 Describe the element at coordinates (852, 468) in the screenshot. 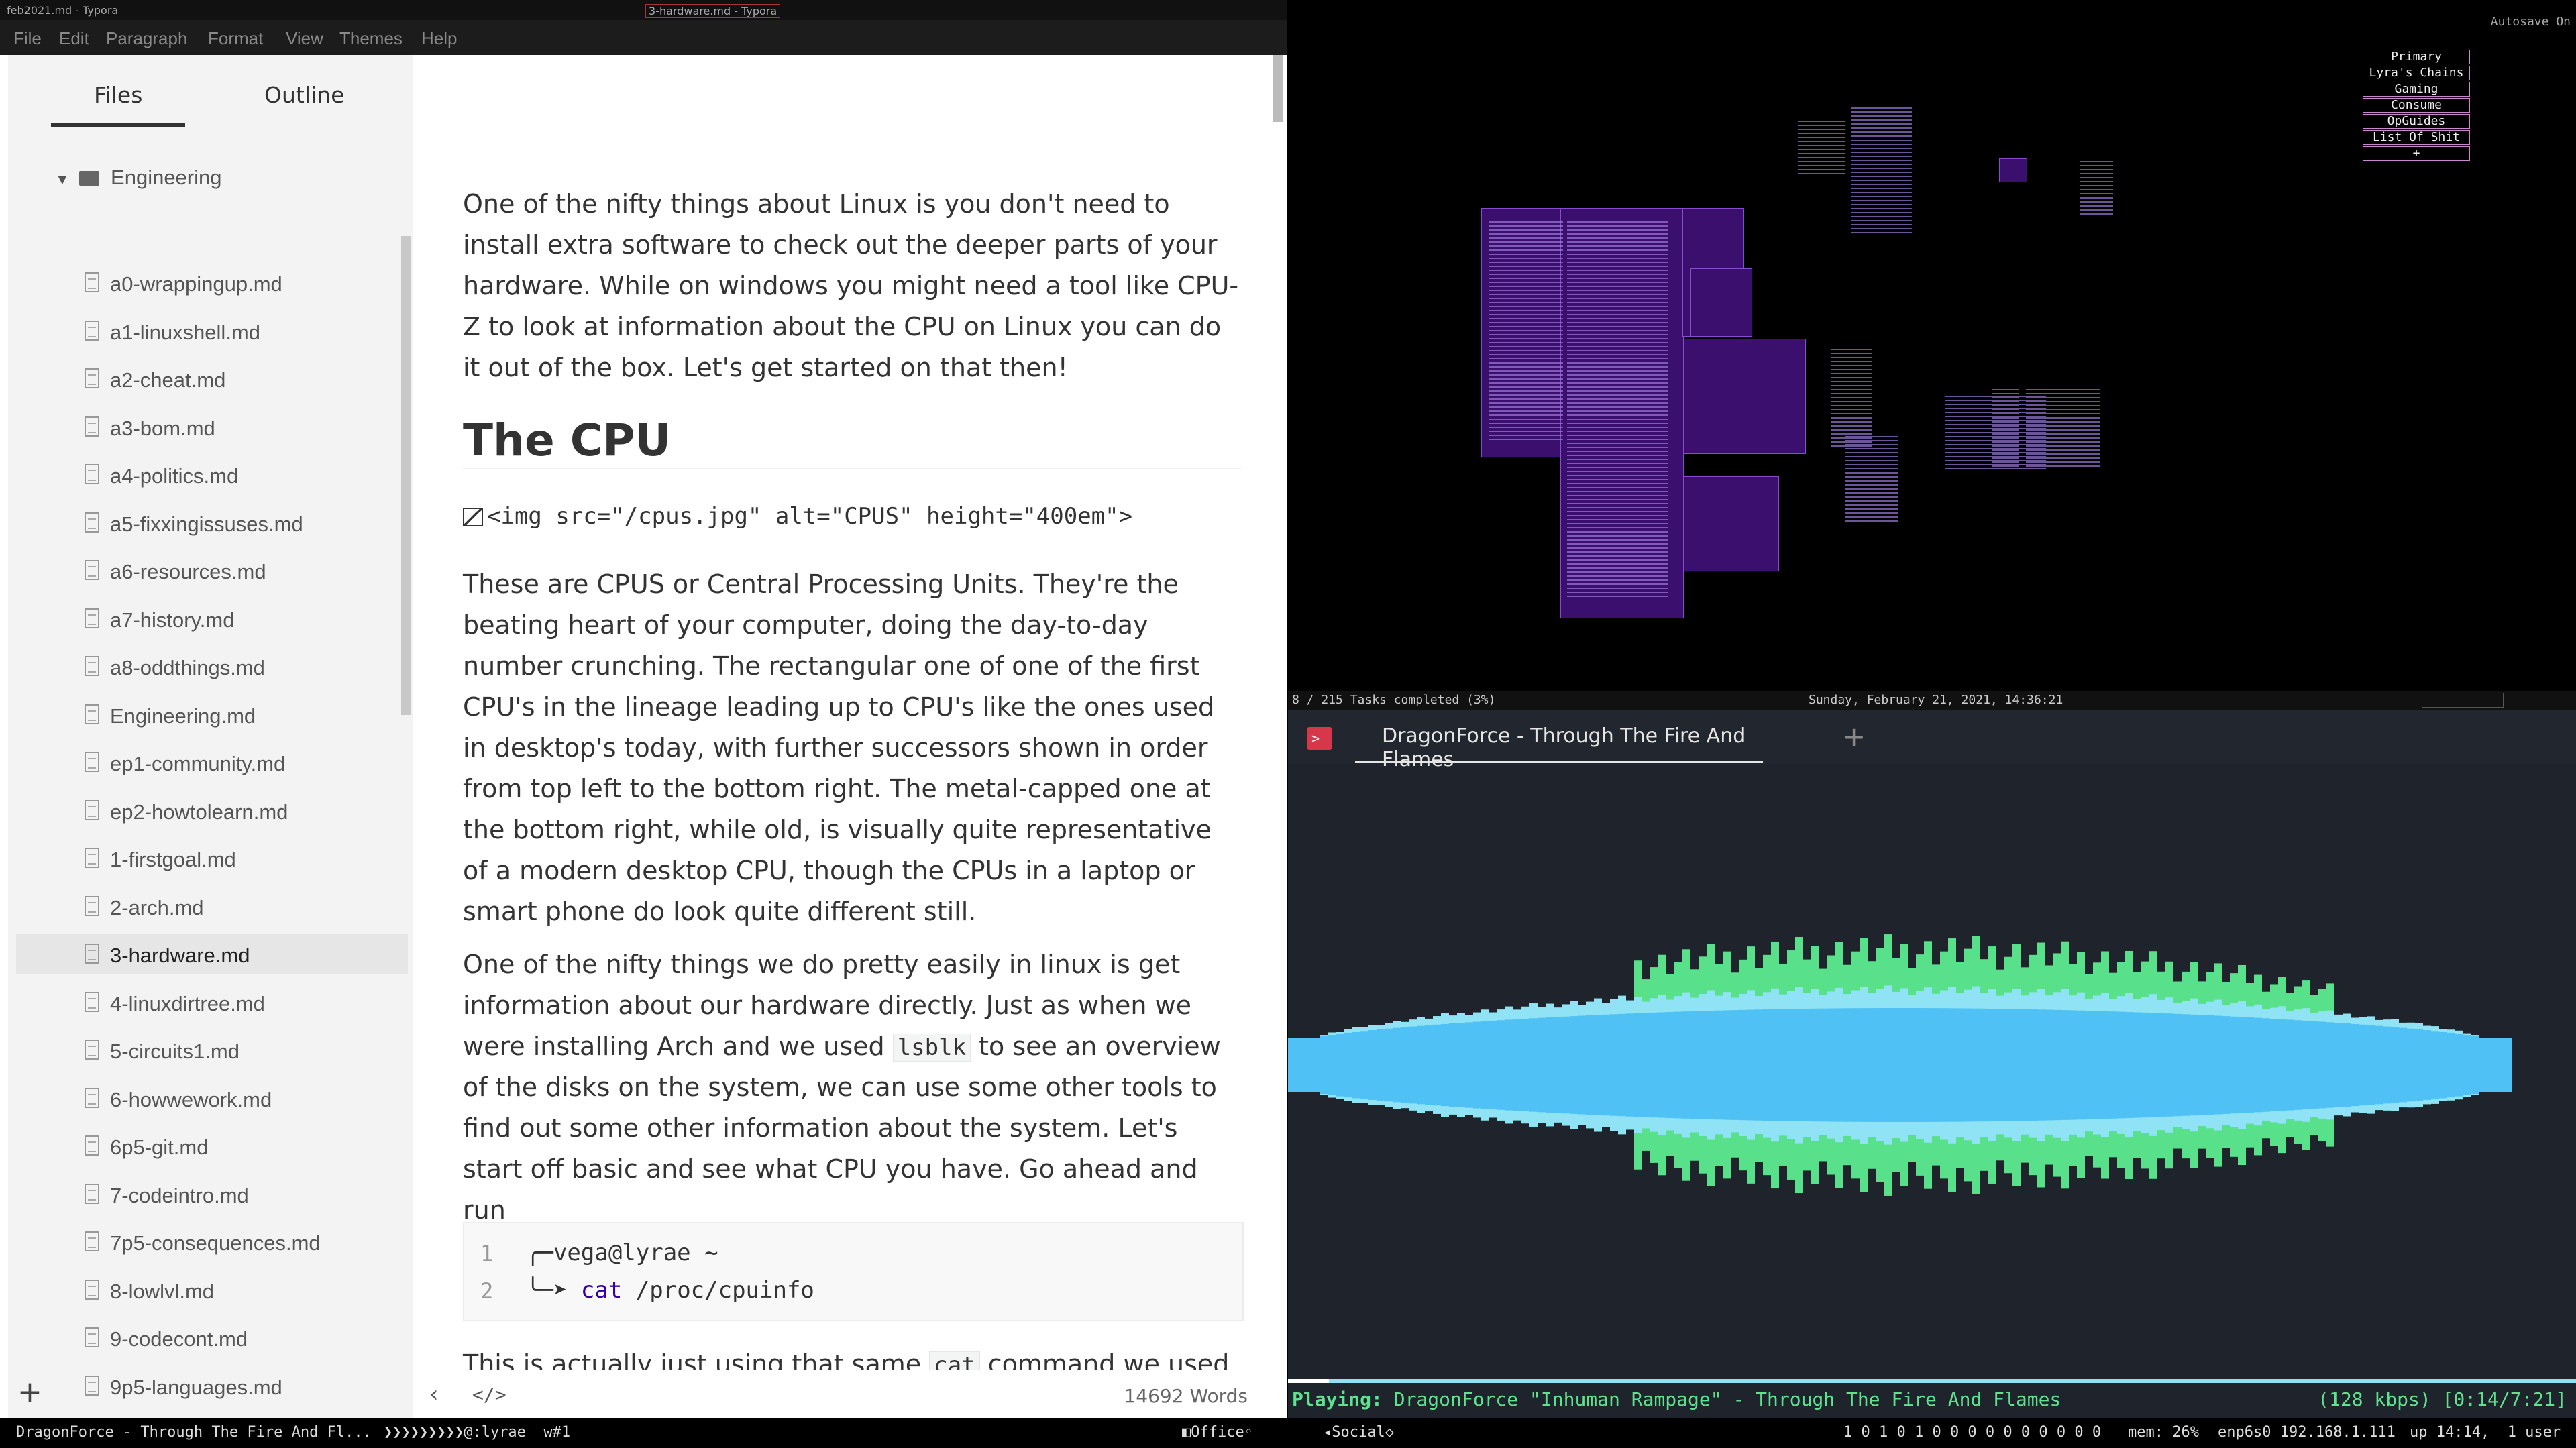

I see `heading-rule` at that location.